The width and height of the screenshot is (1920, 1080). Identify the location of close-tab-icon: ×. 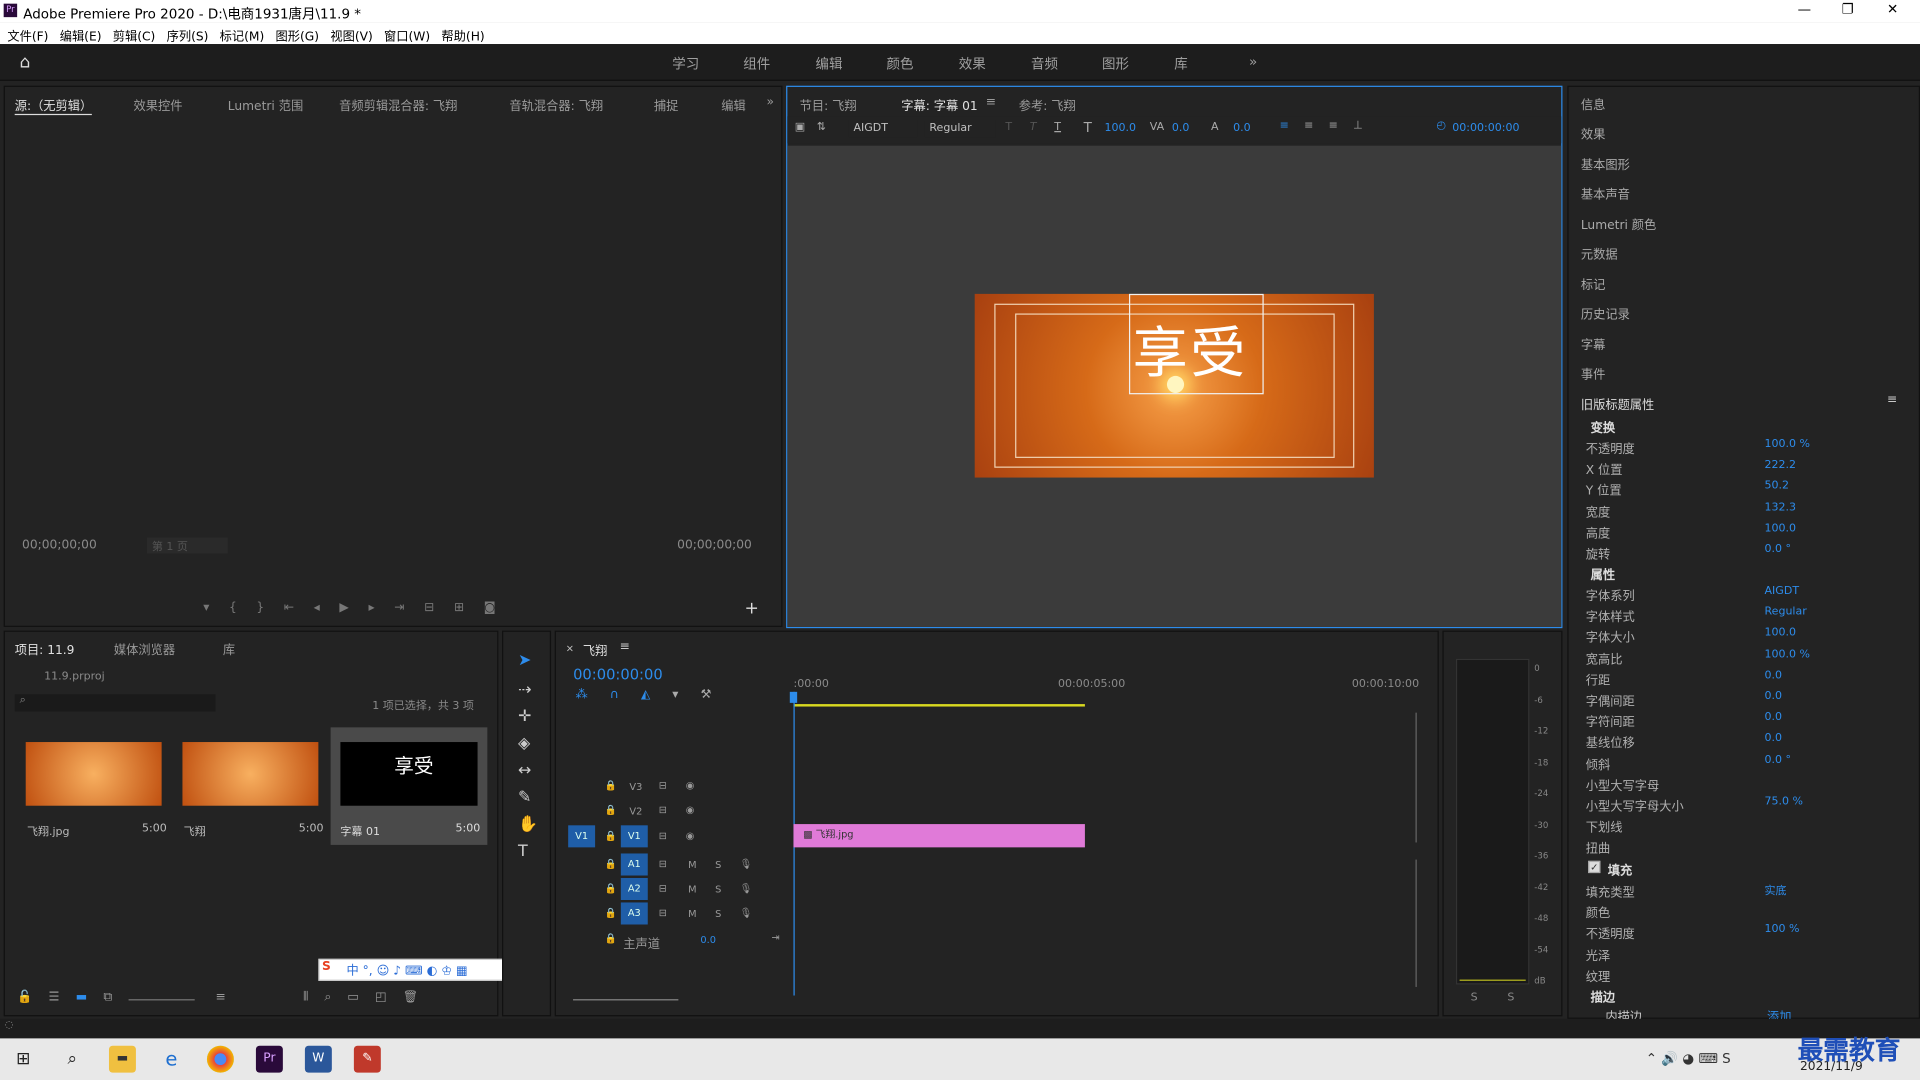
(570, 648).